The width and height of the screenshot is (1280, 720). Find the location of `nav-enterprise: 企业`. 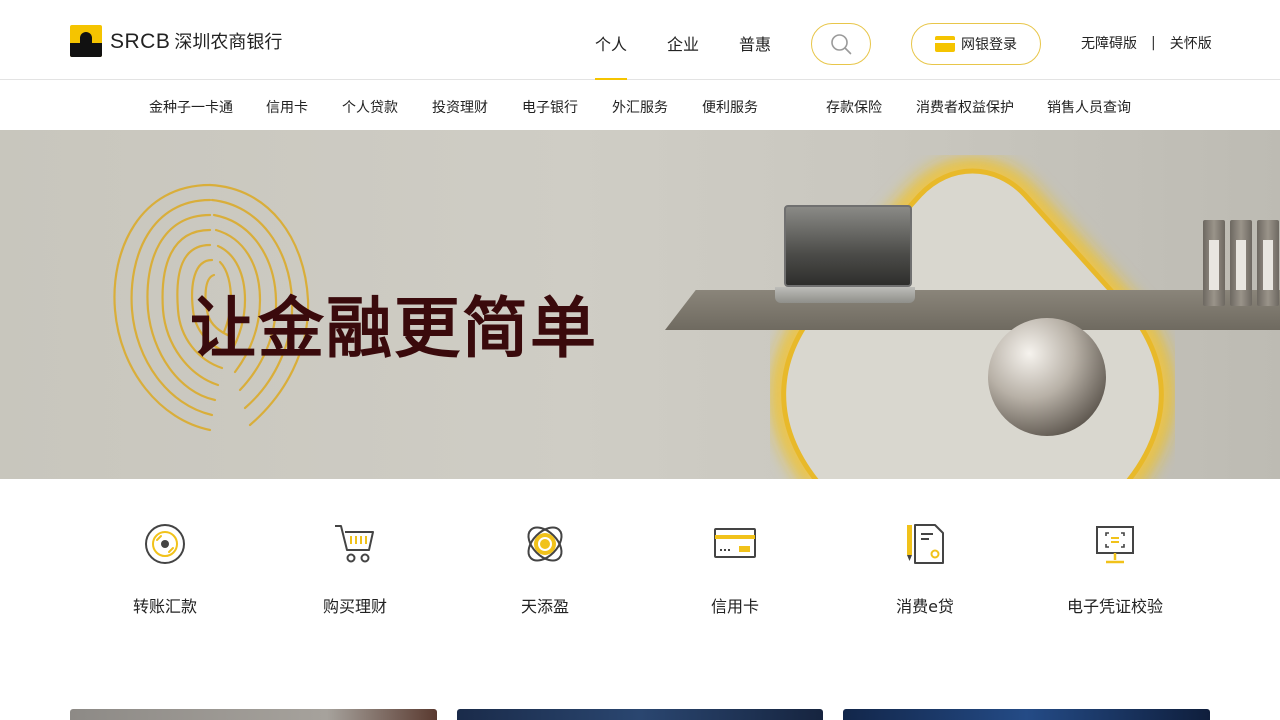

nav-enterprise: 企业 is located at coordinates (683, 40).